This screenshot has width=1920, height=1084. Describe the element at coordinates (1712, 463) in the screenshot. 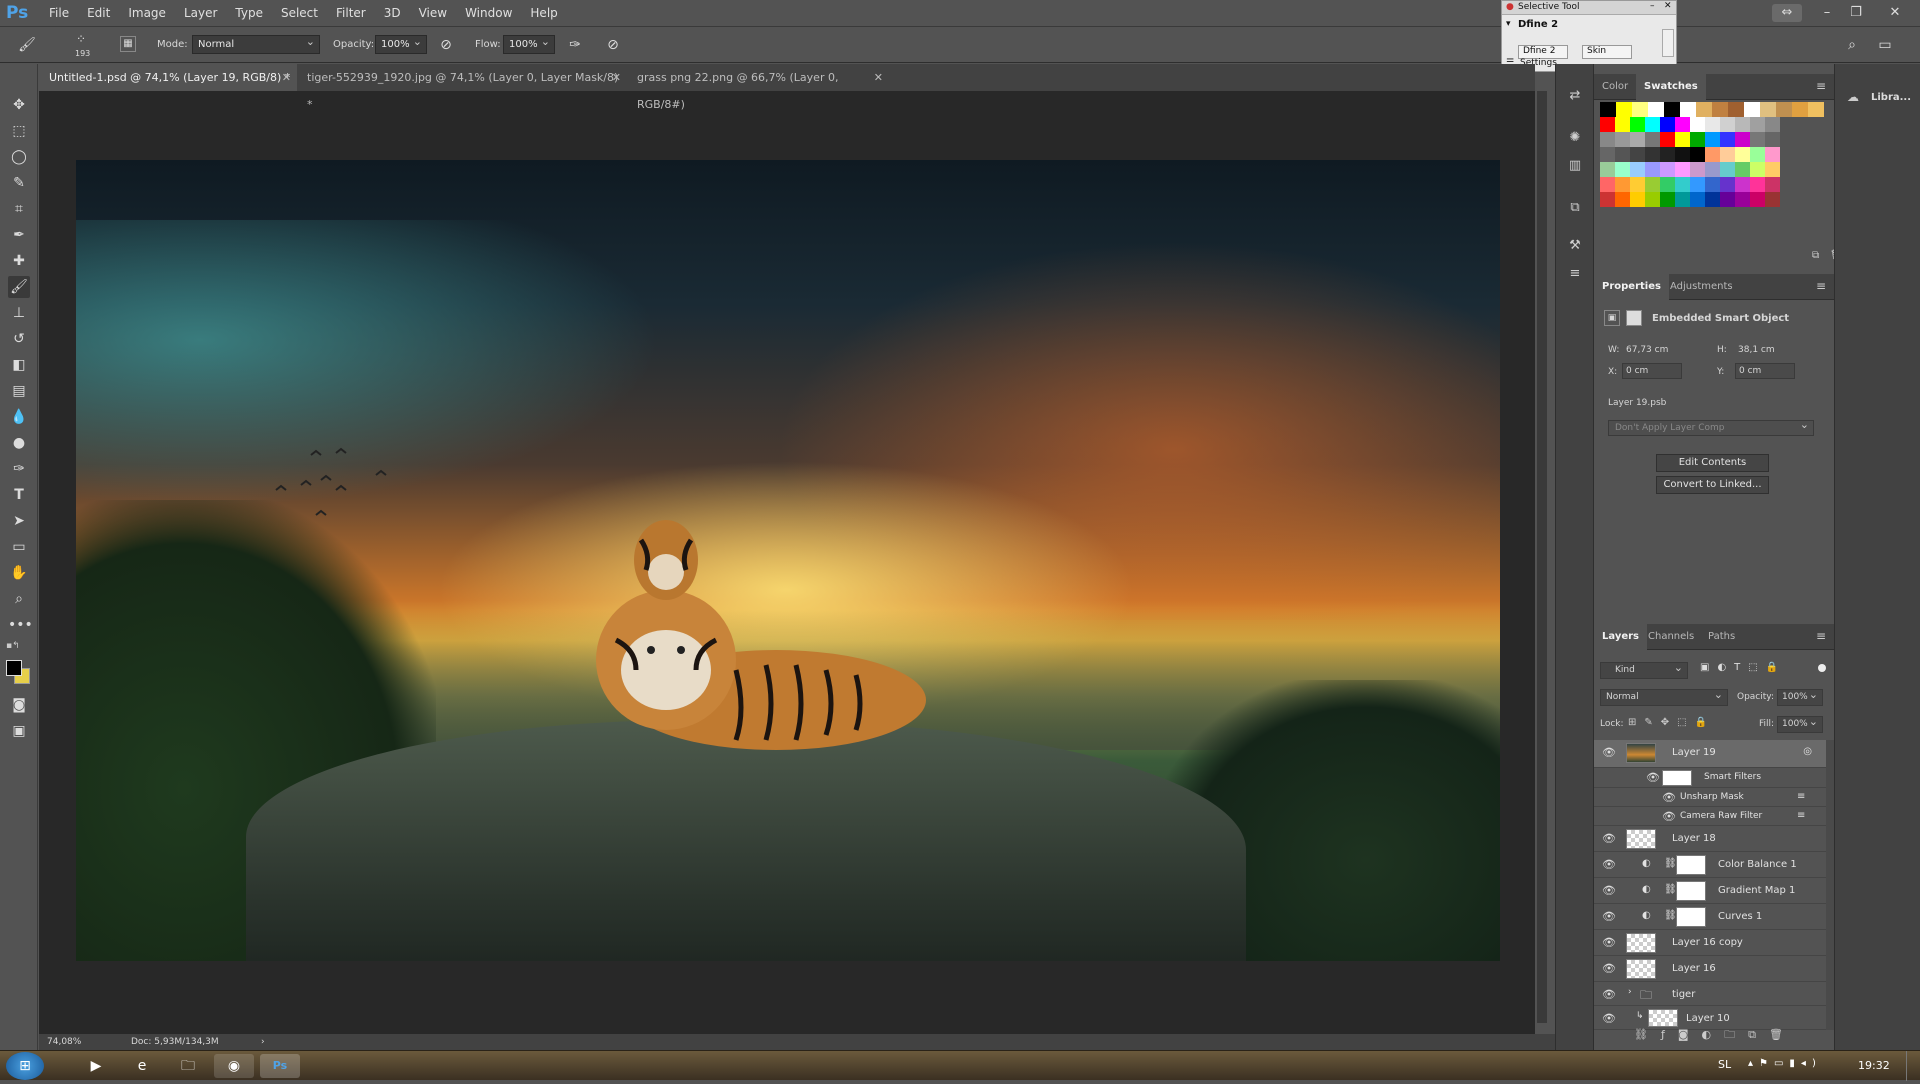

I see `edit-contents-button: Edit Contents` at that location.